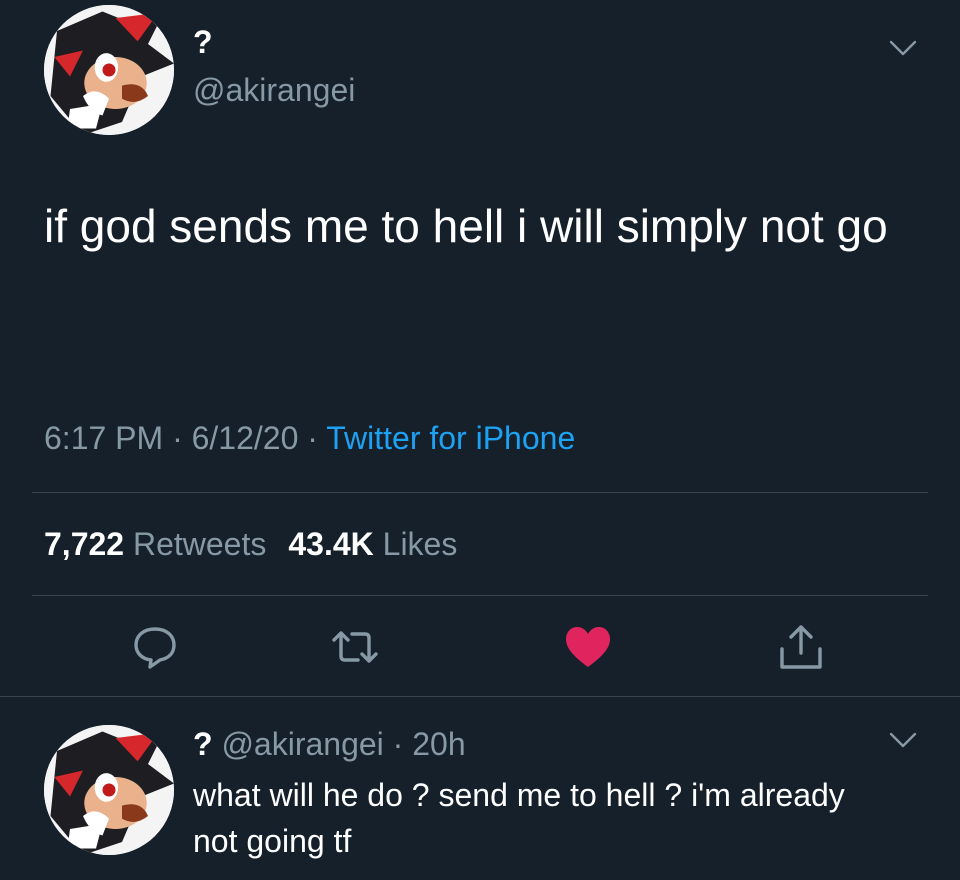 Image resolution: width=960 pixels, height=880 pixels. I want to click on reply-age: 20h, so click(438, 744).